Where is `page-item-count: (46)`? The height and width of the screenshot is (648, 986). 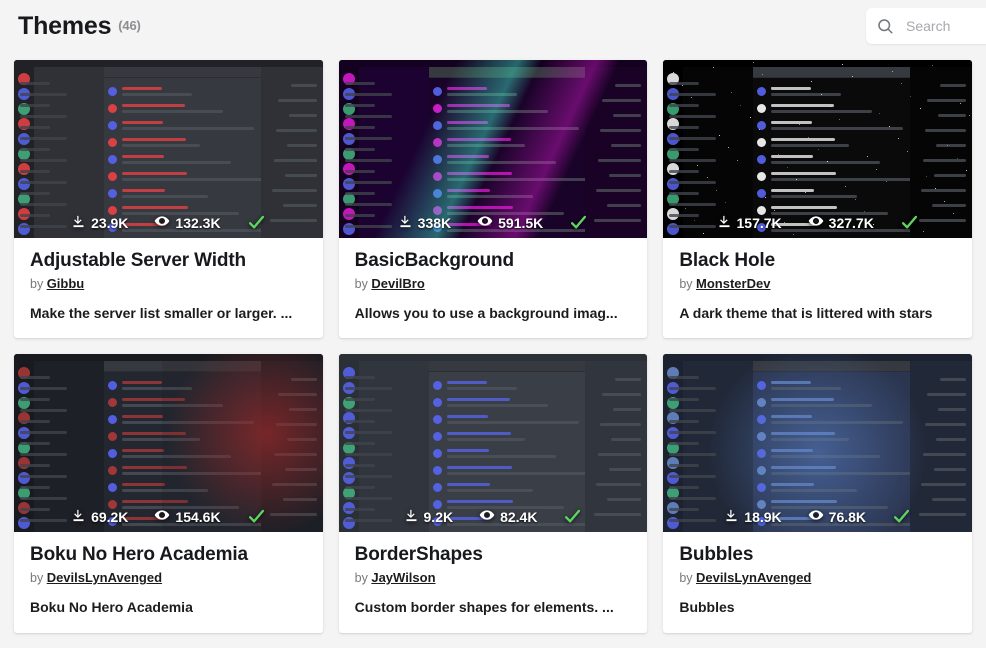
page-item-count: (46) is located at coordinates (129, 25).